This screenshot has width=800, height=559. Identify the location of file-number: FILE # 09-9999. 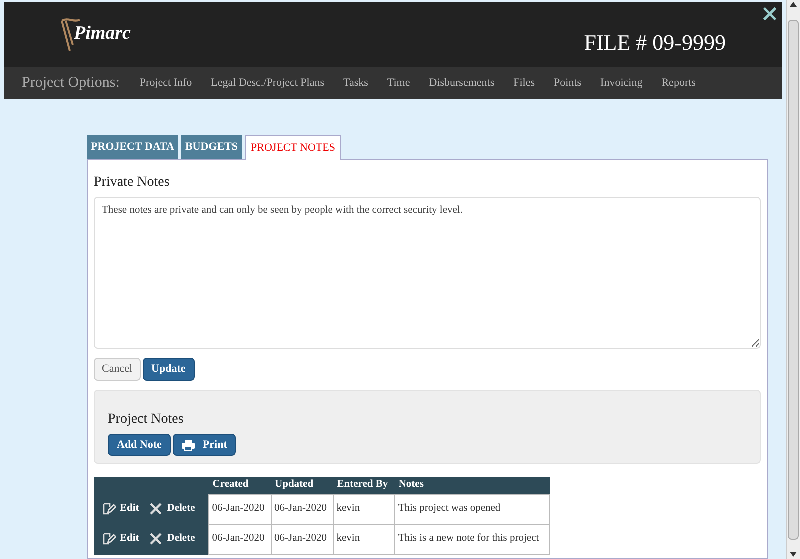
(655, 43).